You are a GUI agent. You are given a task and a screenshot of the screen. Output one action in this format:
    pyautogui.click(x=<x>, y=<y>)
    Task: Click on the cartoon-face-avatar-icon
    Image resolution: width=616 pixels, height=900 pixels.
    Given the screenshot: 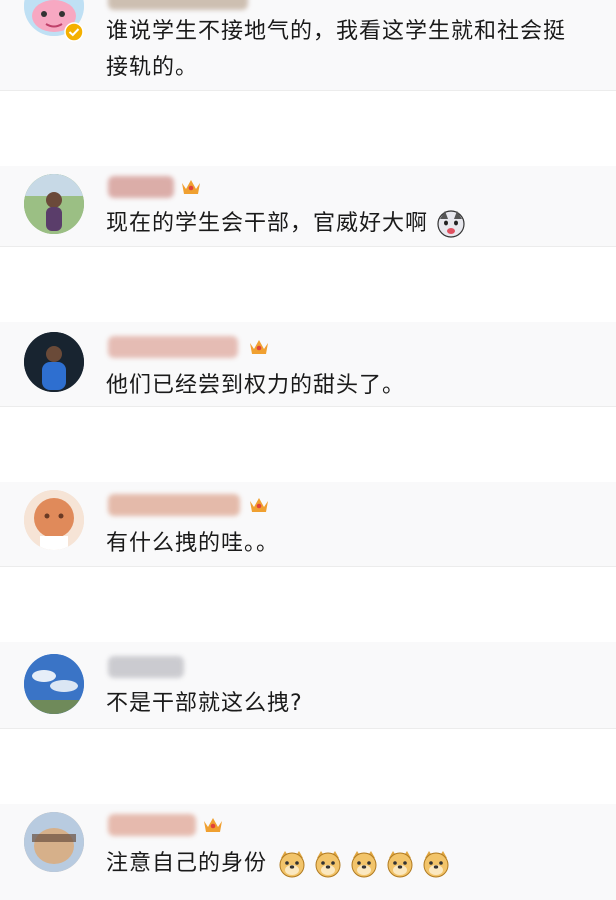 What is the action you would take?
    pyautogui.click(x=54, y=520)
    